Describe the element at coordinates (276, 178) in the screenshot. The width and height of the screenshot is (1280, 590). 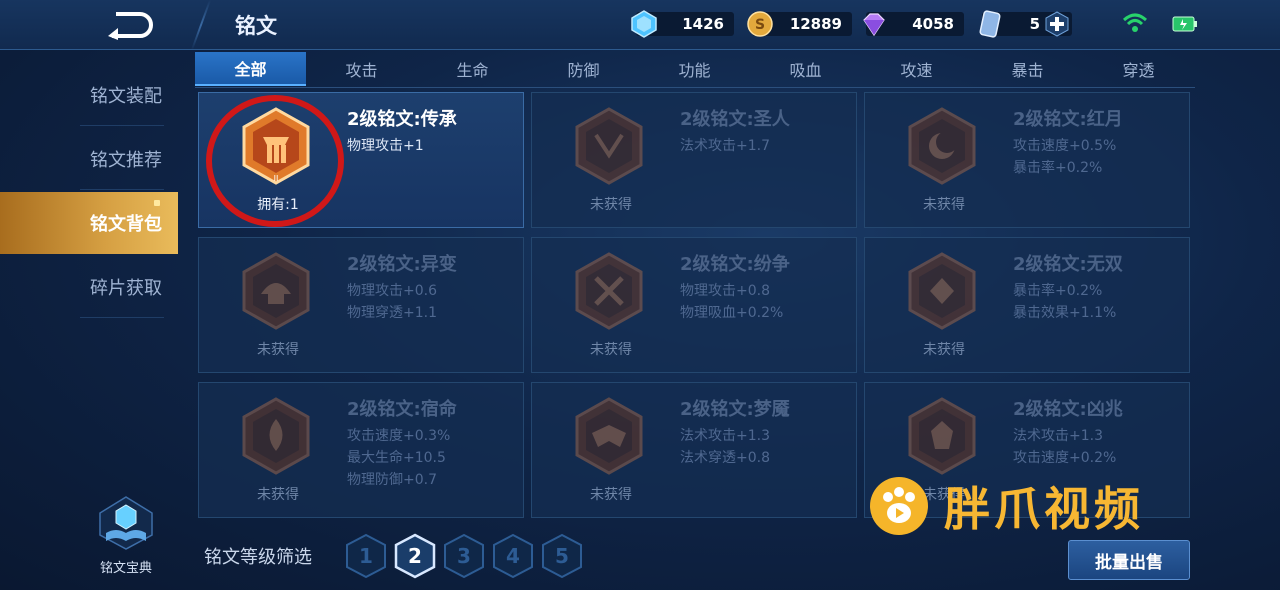
I see `svg-text: II` at that location.